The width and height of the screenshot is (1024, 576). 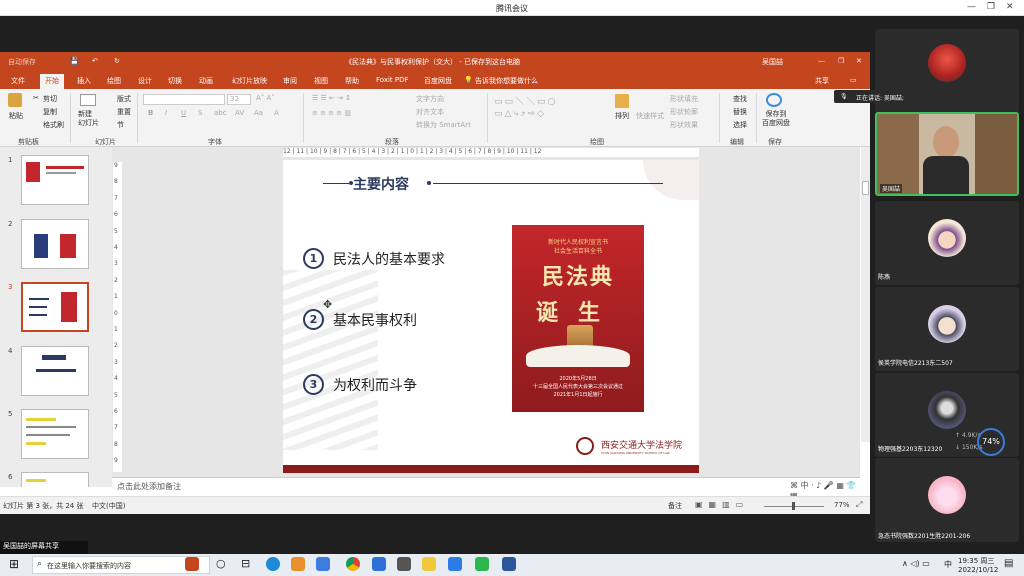 I want to click on ppt-close-icon: ✕, so click(x=859, y=61).